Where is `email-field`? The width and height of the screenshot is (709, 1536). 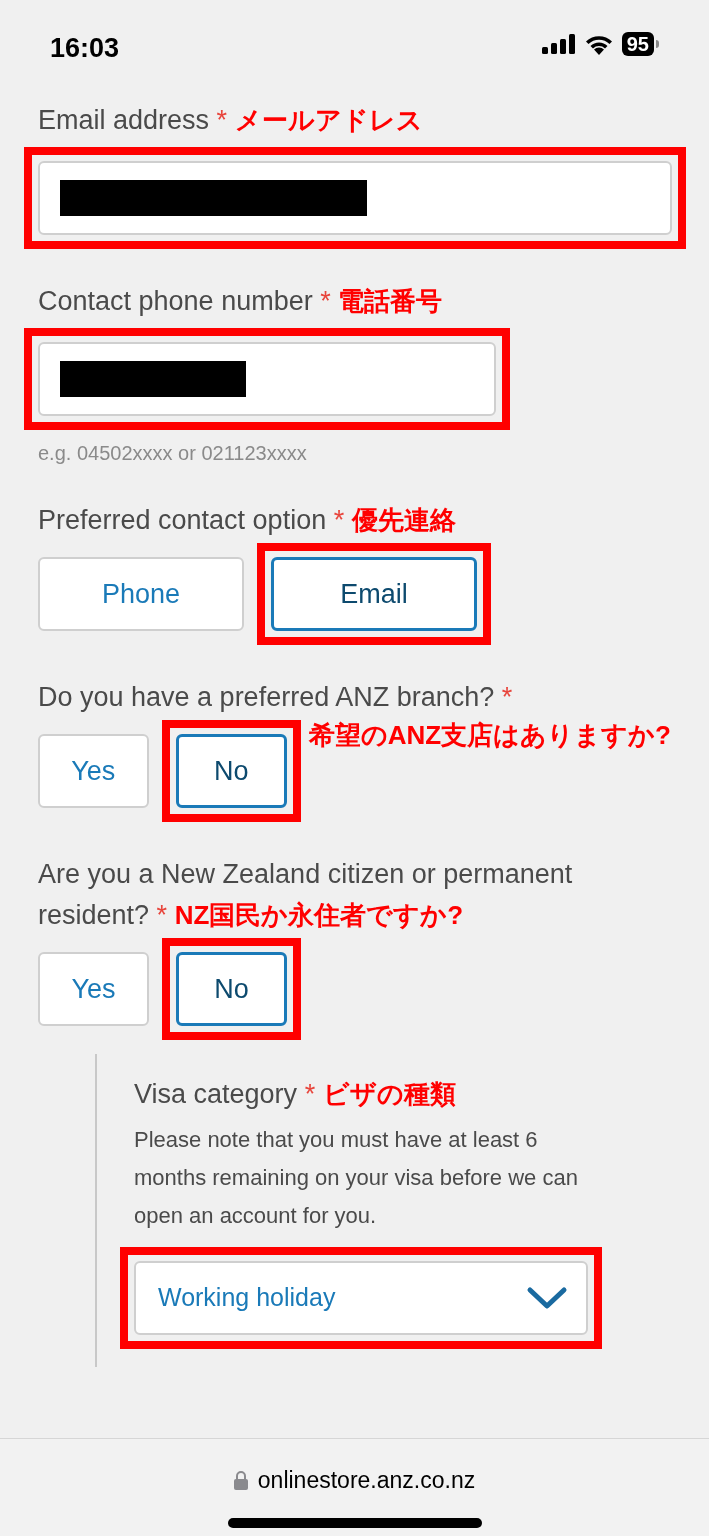
email-field is located at coordinates (355, 198).